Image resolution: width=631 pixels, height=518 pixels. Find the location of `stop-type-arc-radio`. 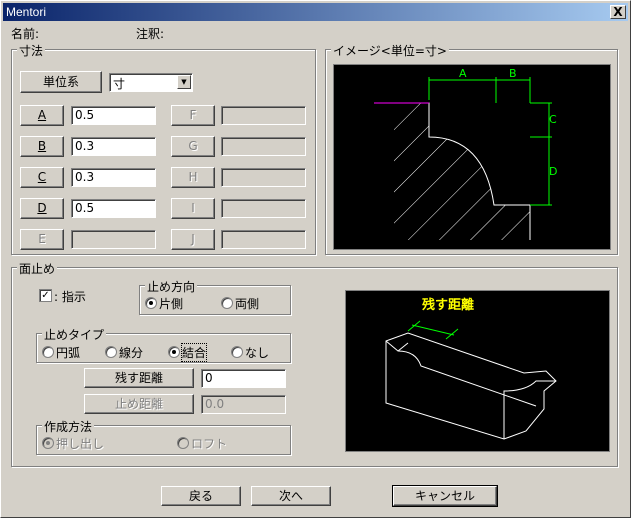

stop-type-arc-radio is located at coordinates (48, 352).